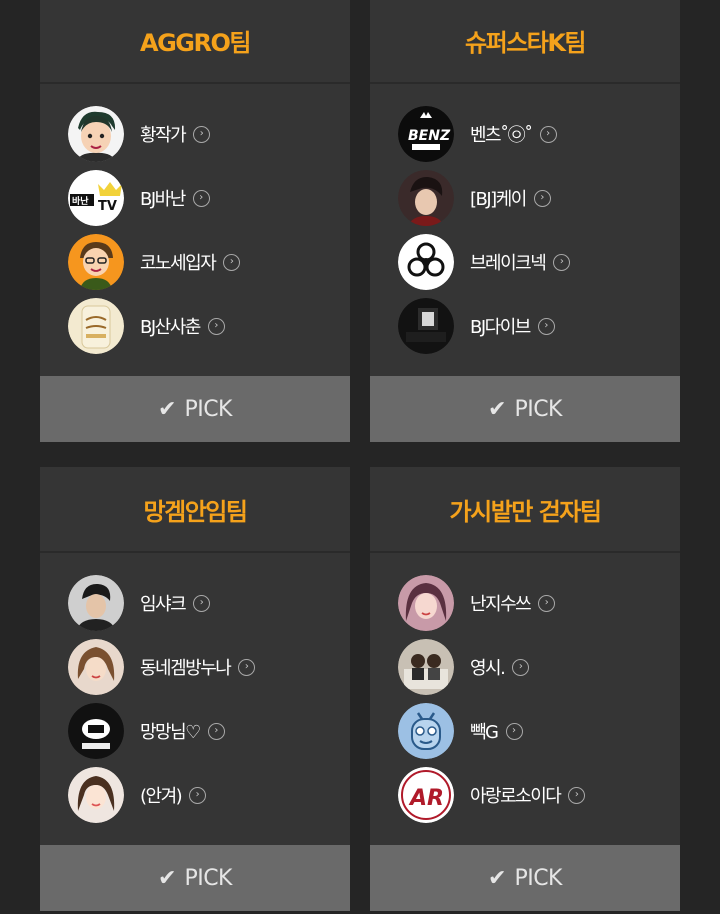  I want to click on member-item: AR 아랑로소이다 ›, so click(539, 795).